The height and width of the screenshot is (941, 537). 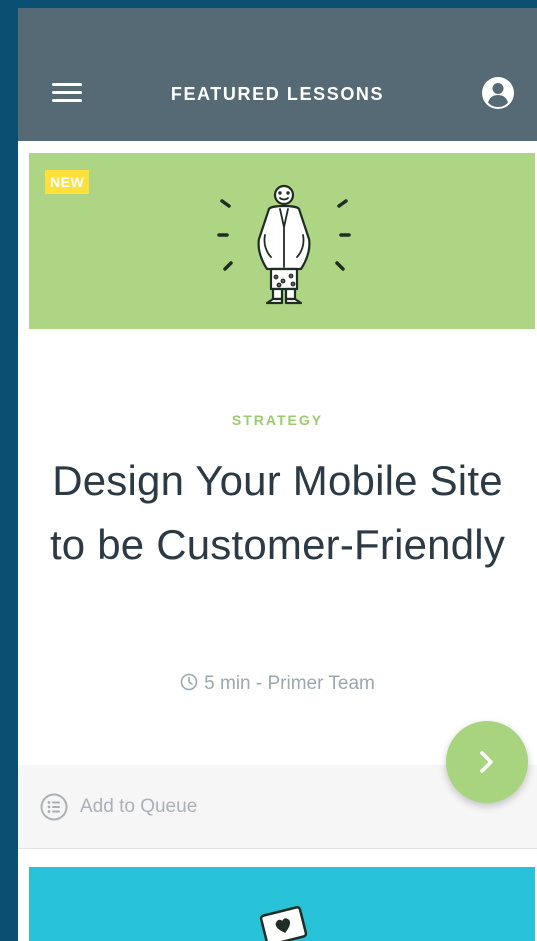 I want to click on next-lesson-card, so click(x=282, y=904).